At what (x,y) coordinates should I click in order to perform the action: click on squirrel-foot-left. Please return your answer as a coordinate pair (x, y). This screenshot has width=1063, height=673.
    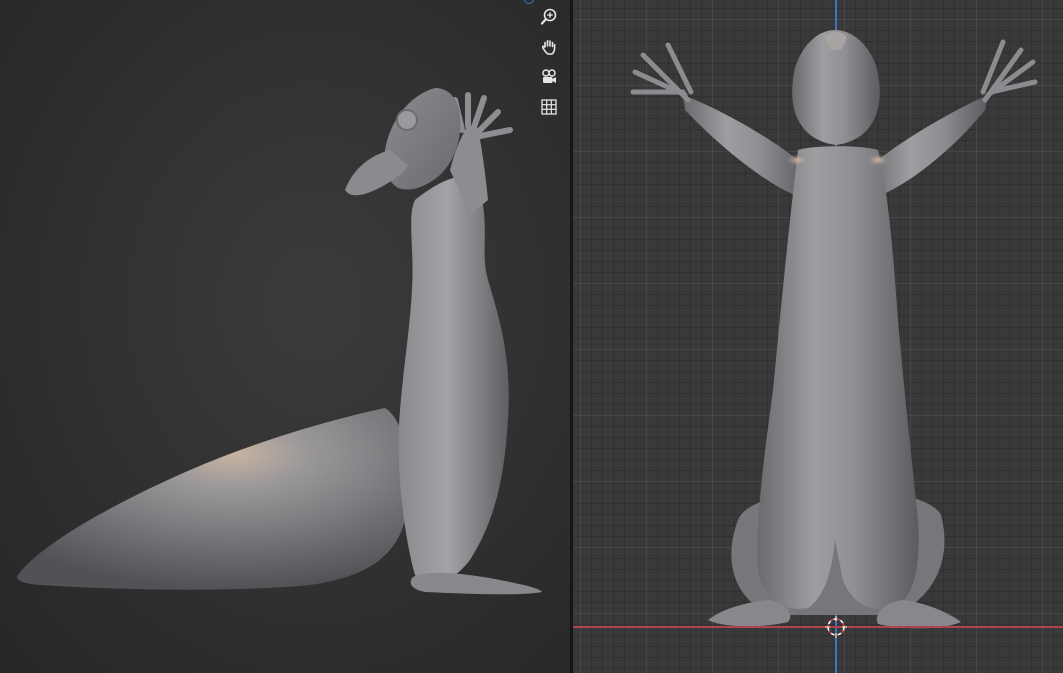
    Looking at the image, I should click on (749, 613).